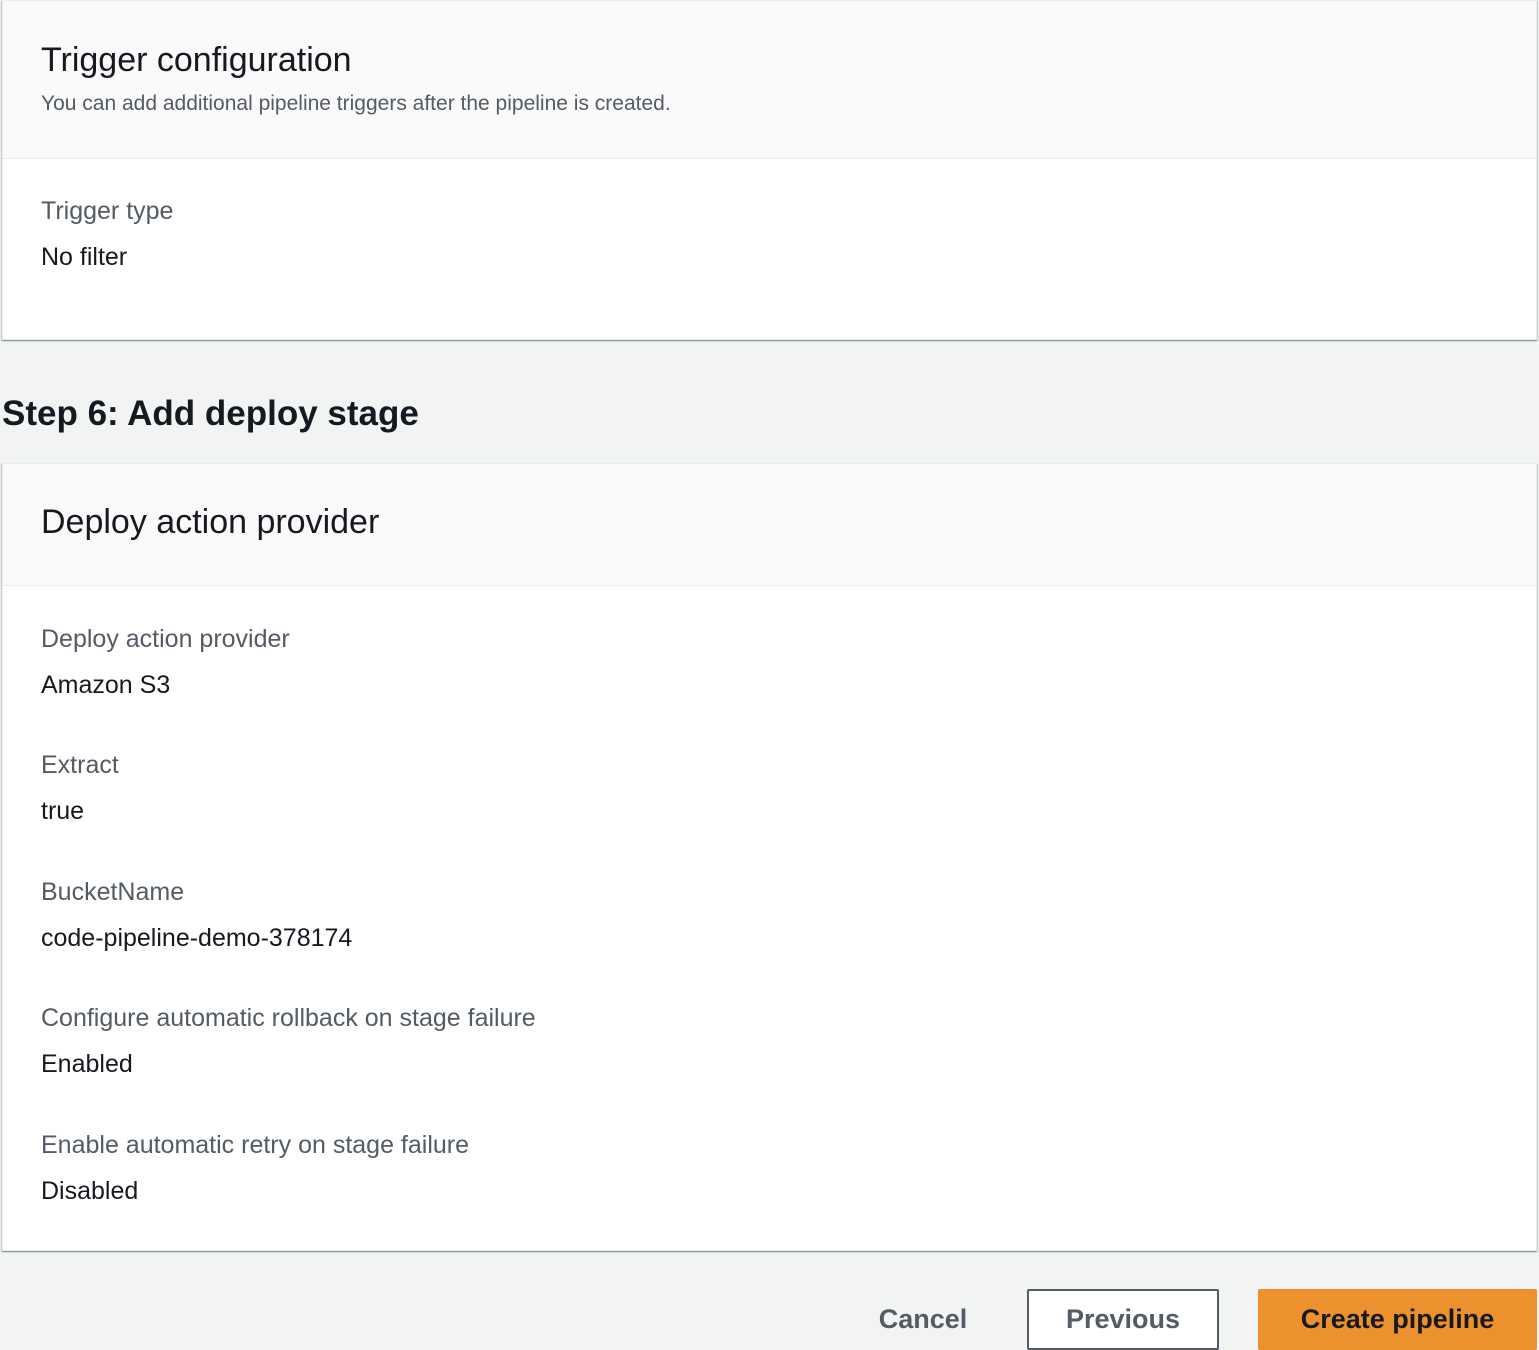 This screenshot has width=1539, height=1350. What do you see at coordinates (87, 1064) in the screenshot?
I see `field-value: Enabled` at bounding box center [87, 1064].